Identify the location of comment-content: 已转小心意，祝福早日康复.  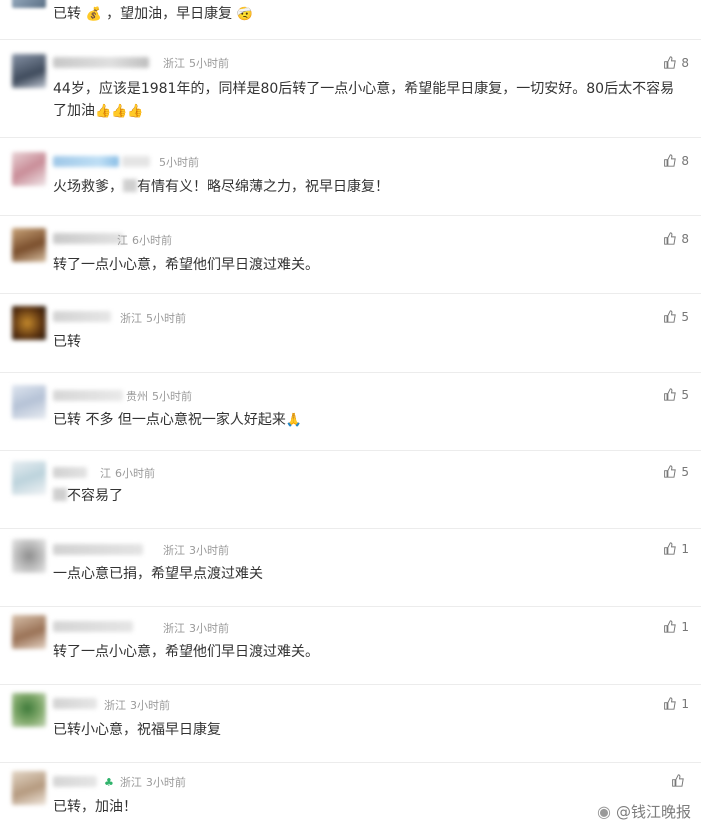
(137, 730).